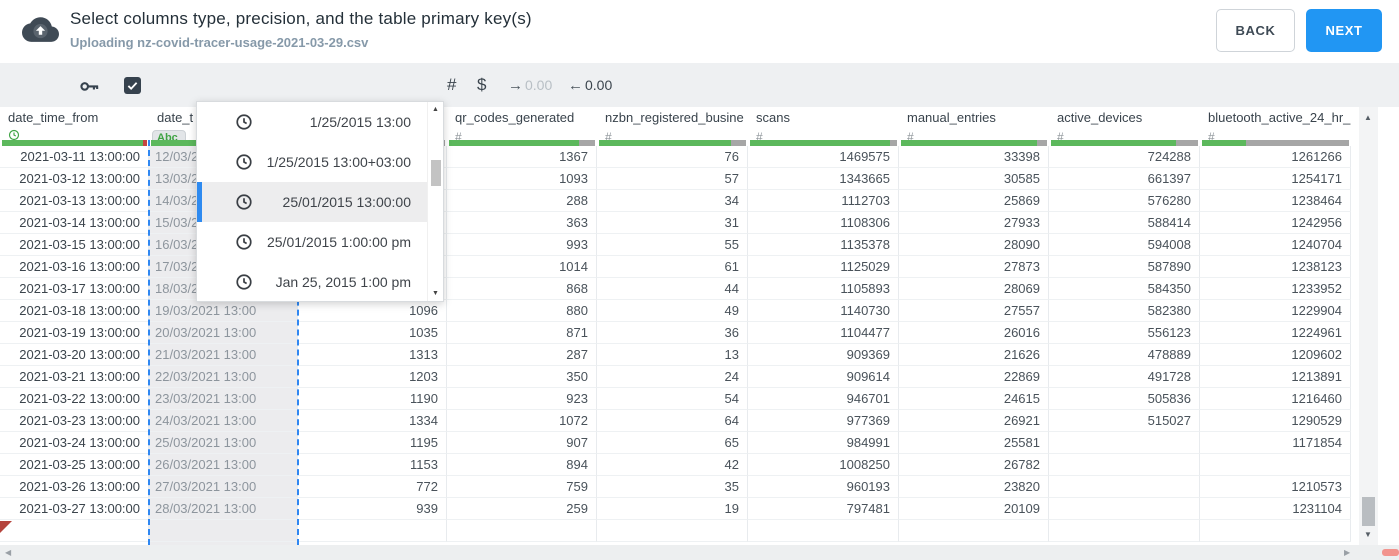  Describe the element at coordinates (320, 282) in the screenshot. I see `dropdown-option: Jan 25, 2015 1:00 pm` at that location.